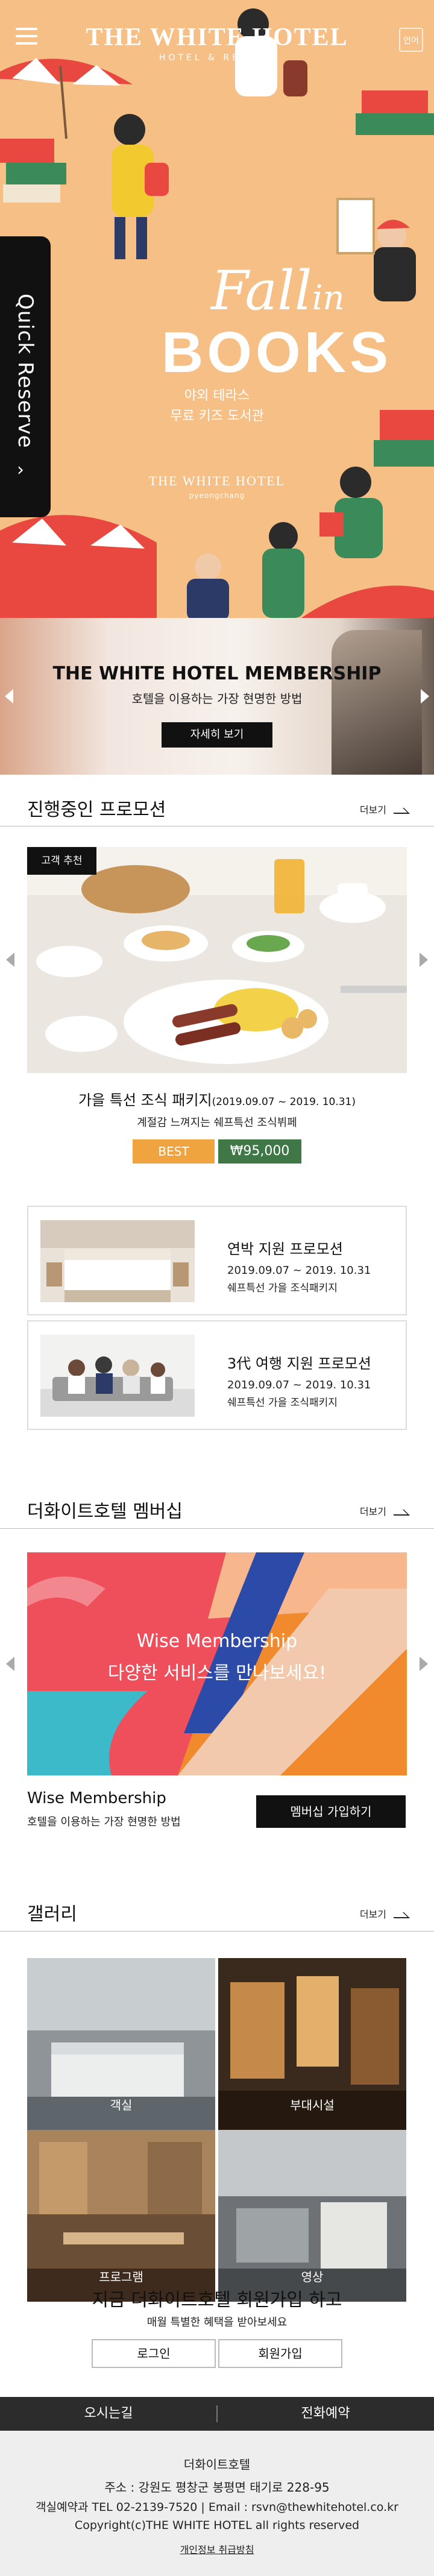 This screenshot has width=434, height=2576. I want to click on membership-next-arrow-icon, so click(424, 1664).